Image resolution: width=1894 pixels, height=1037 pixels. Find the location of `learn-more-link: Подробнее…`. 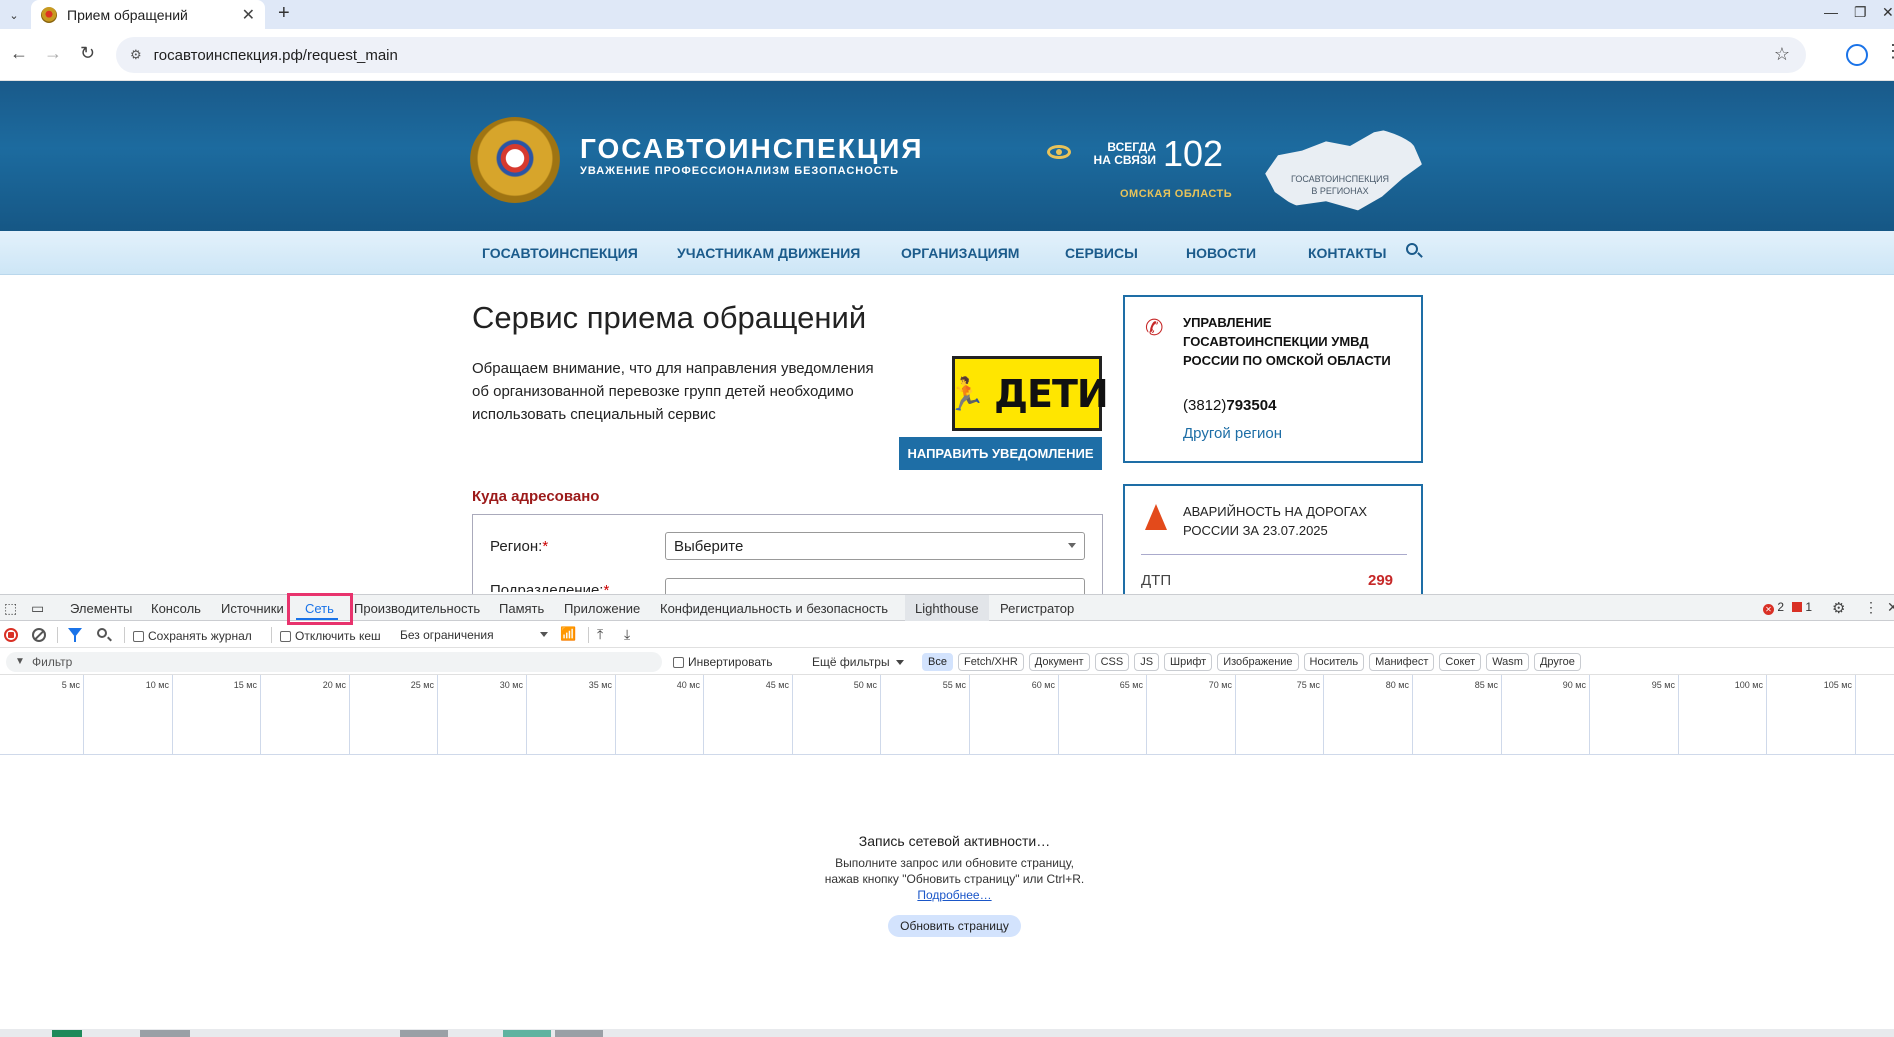

learn-more-link: Подробнее… is located at coordinates (954, 895).